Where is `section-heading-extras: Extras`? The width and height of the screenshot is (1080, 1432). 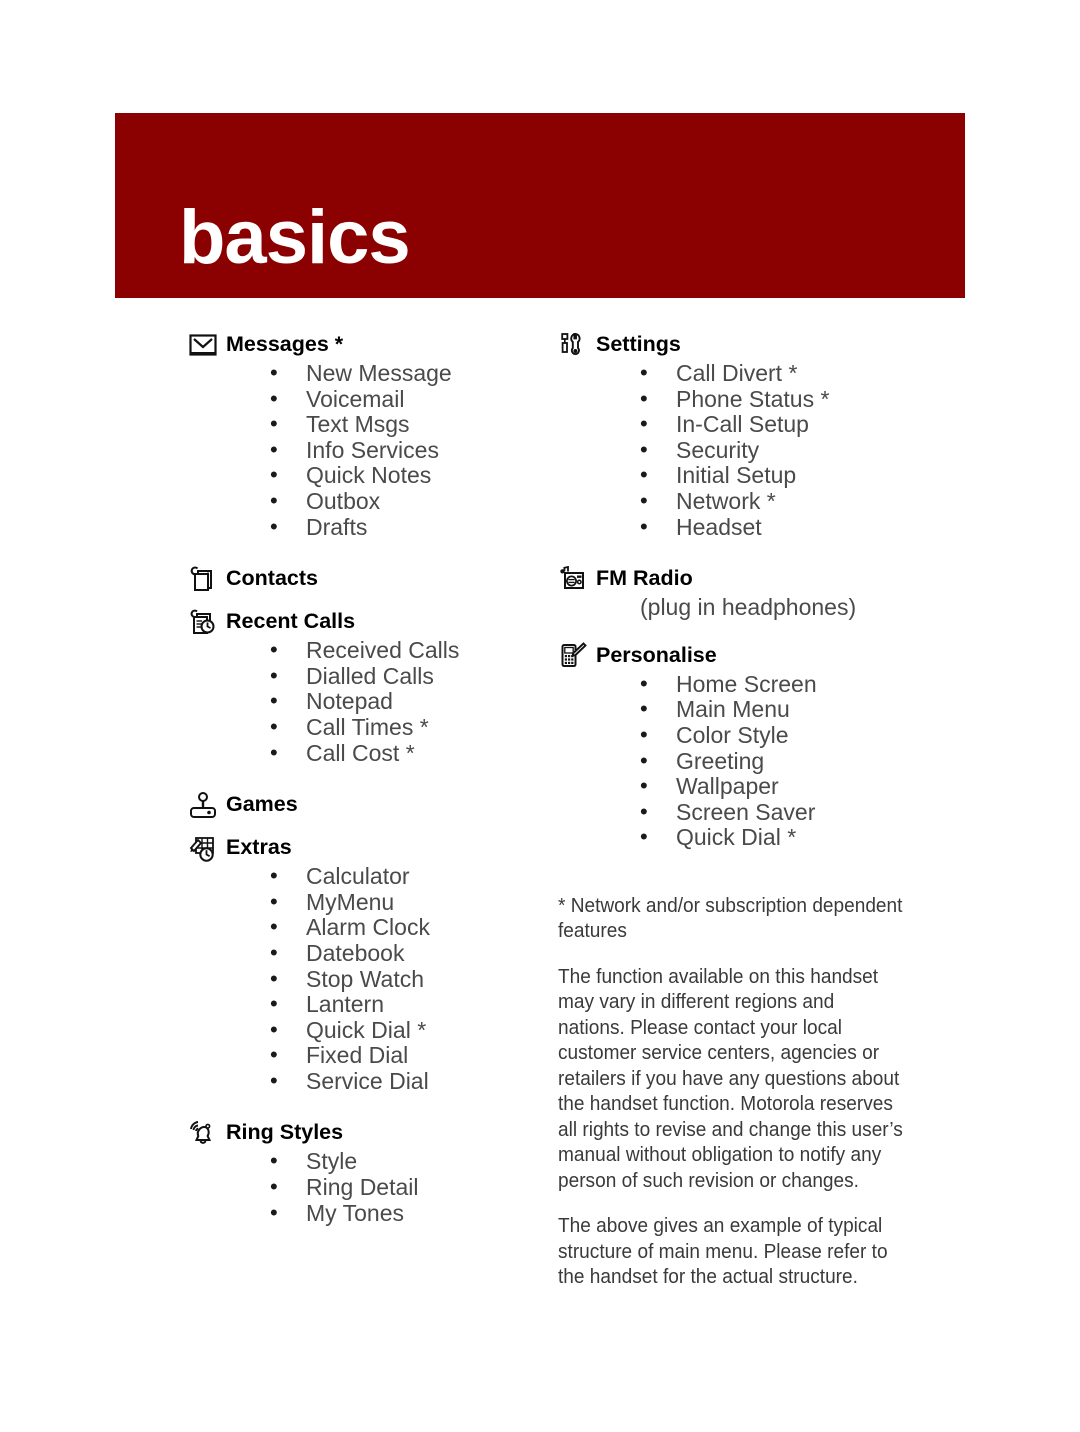
section-heading-extras: Extras is located at coordinates (368, 847).